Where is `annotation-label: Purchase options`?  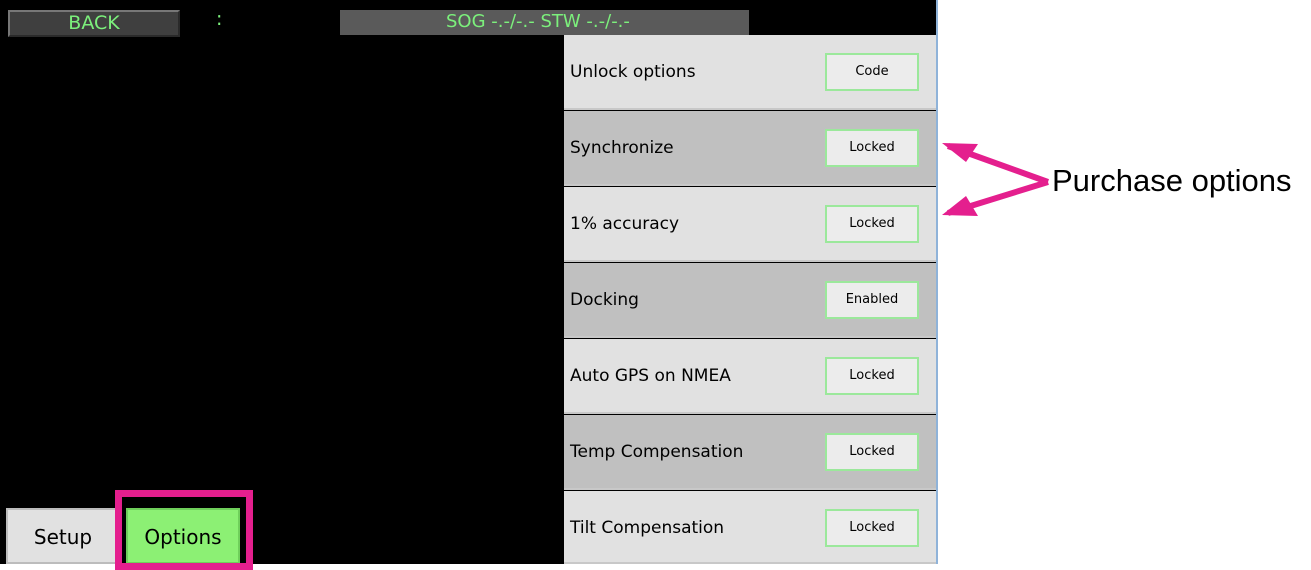 annotation-label: Purchase options is located at coordinates (1172, 180).